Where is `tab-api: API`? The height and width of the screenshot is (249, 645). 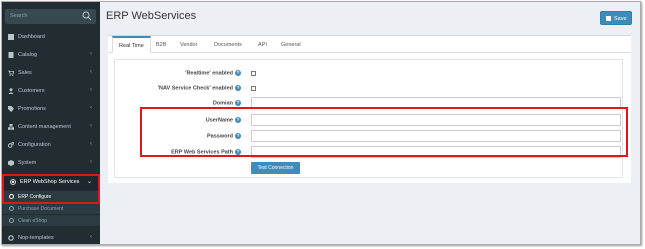
tab-api: API is located at coordinates (262, 45).